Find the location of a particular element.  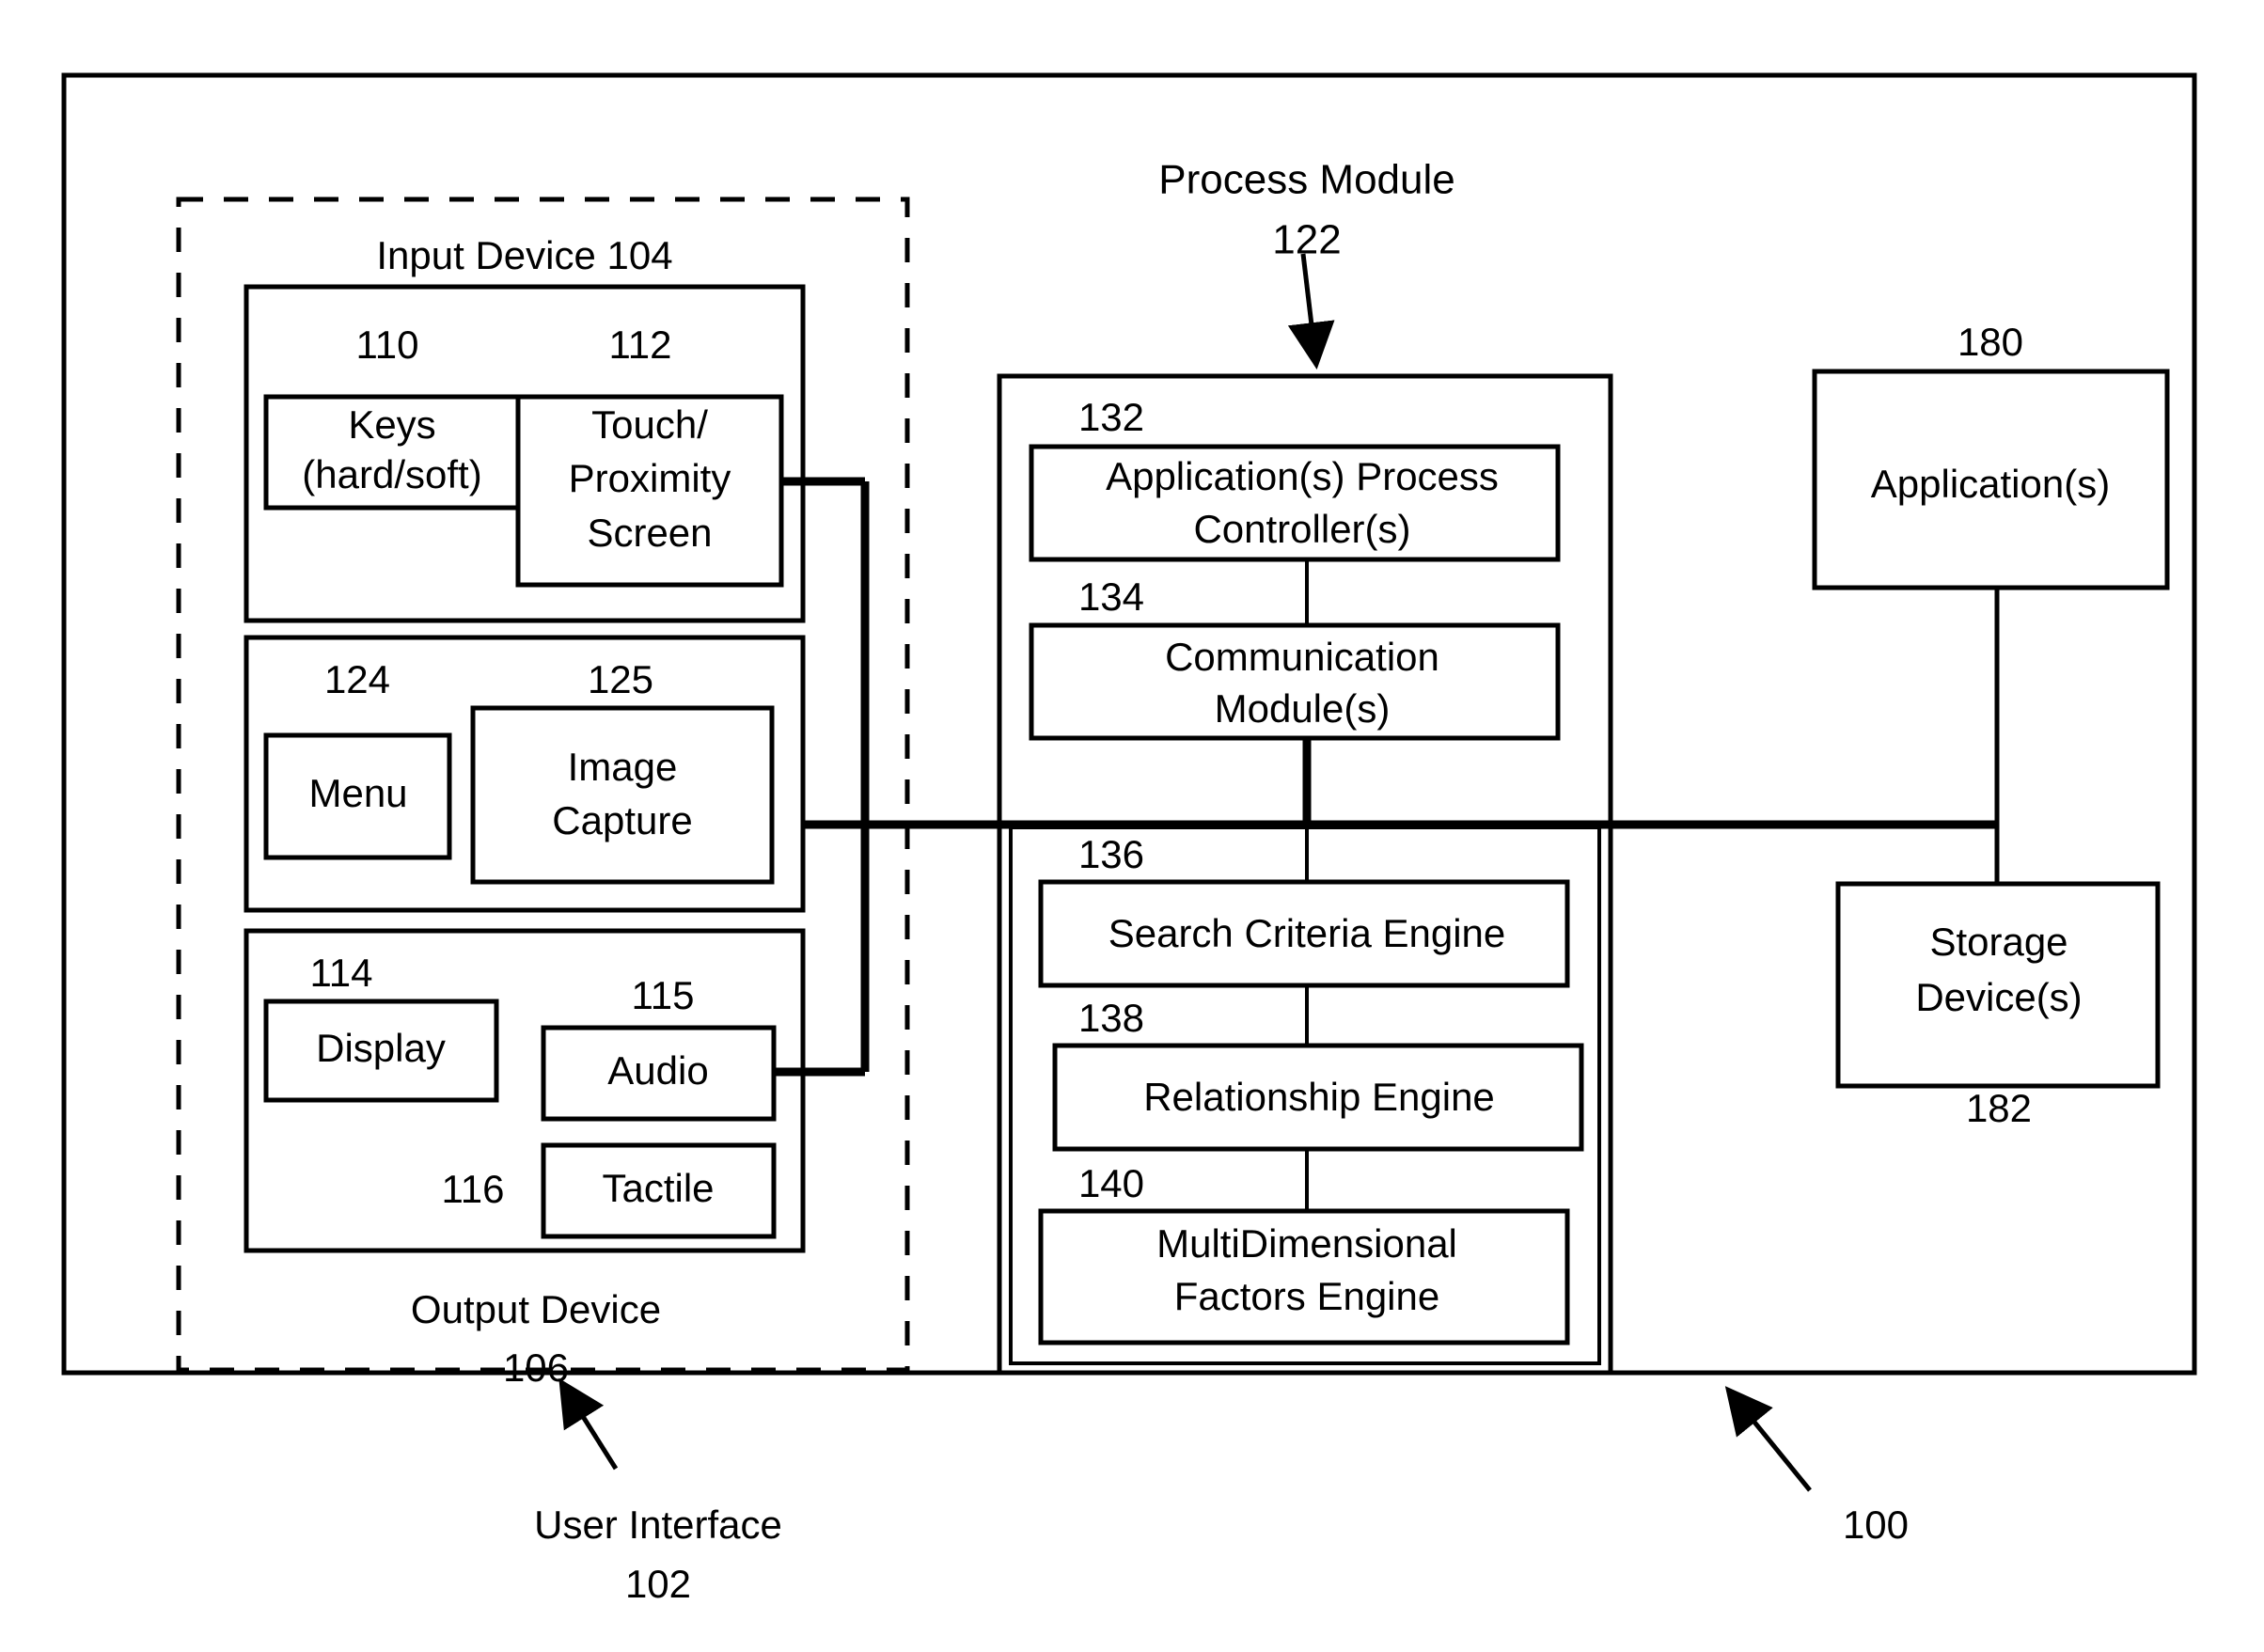

menu-label: Menu is located at coordinates (357, 793).